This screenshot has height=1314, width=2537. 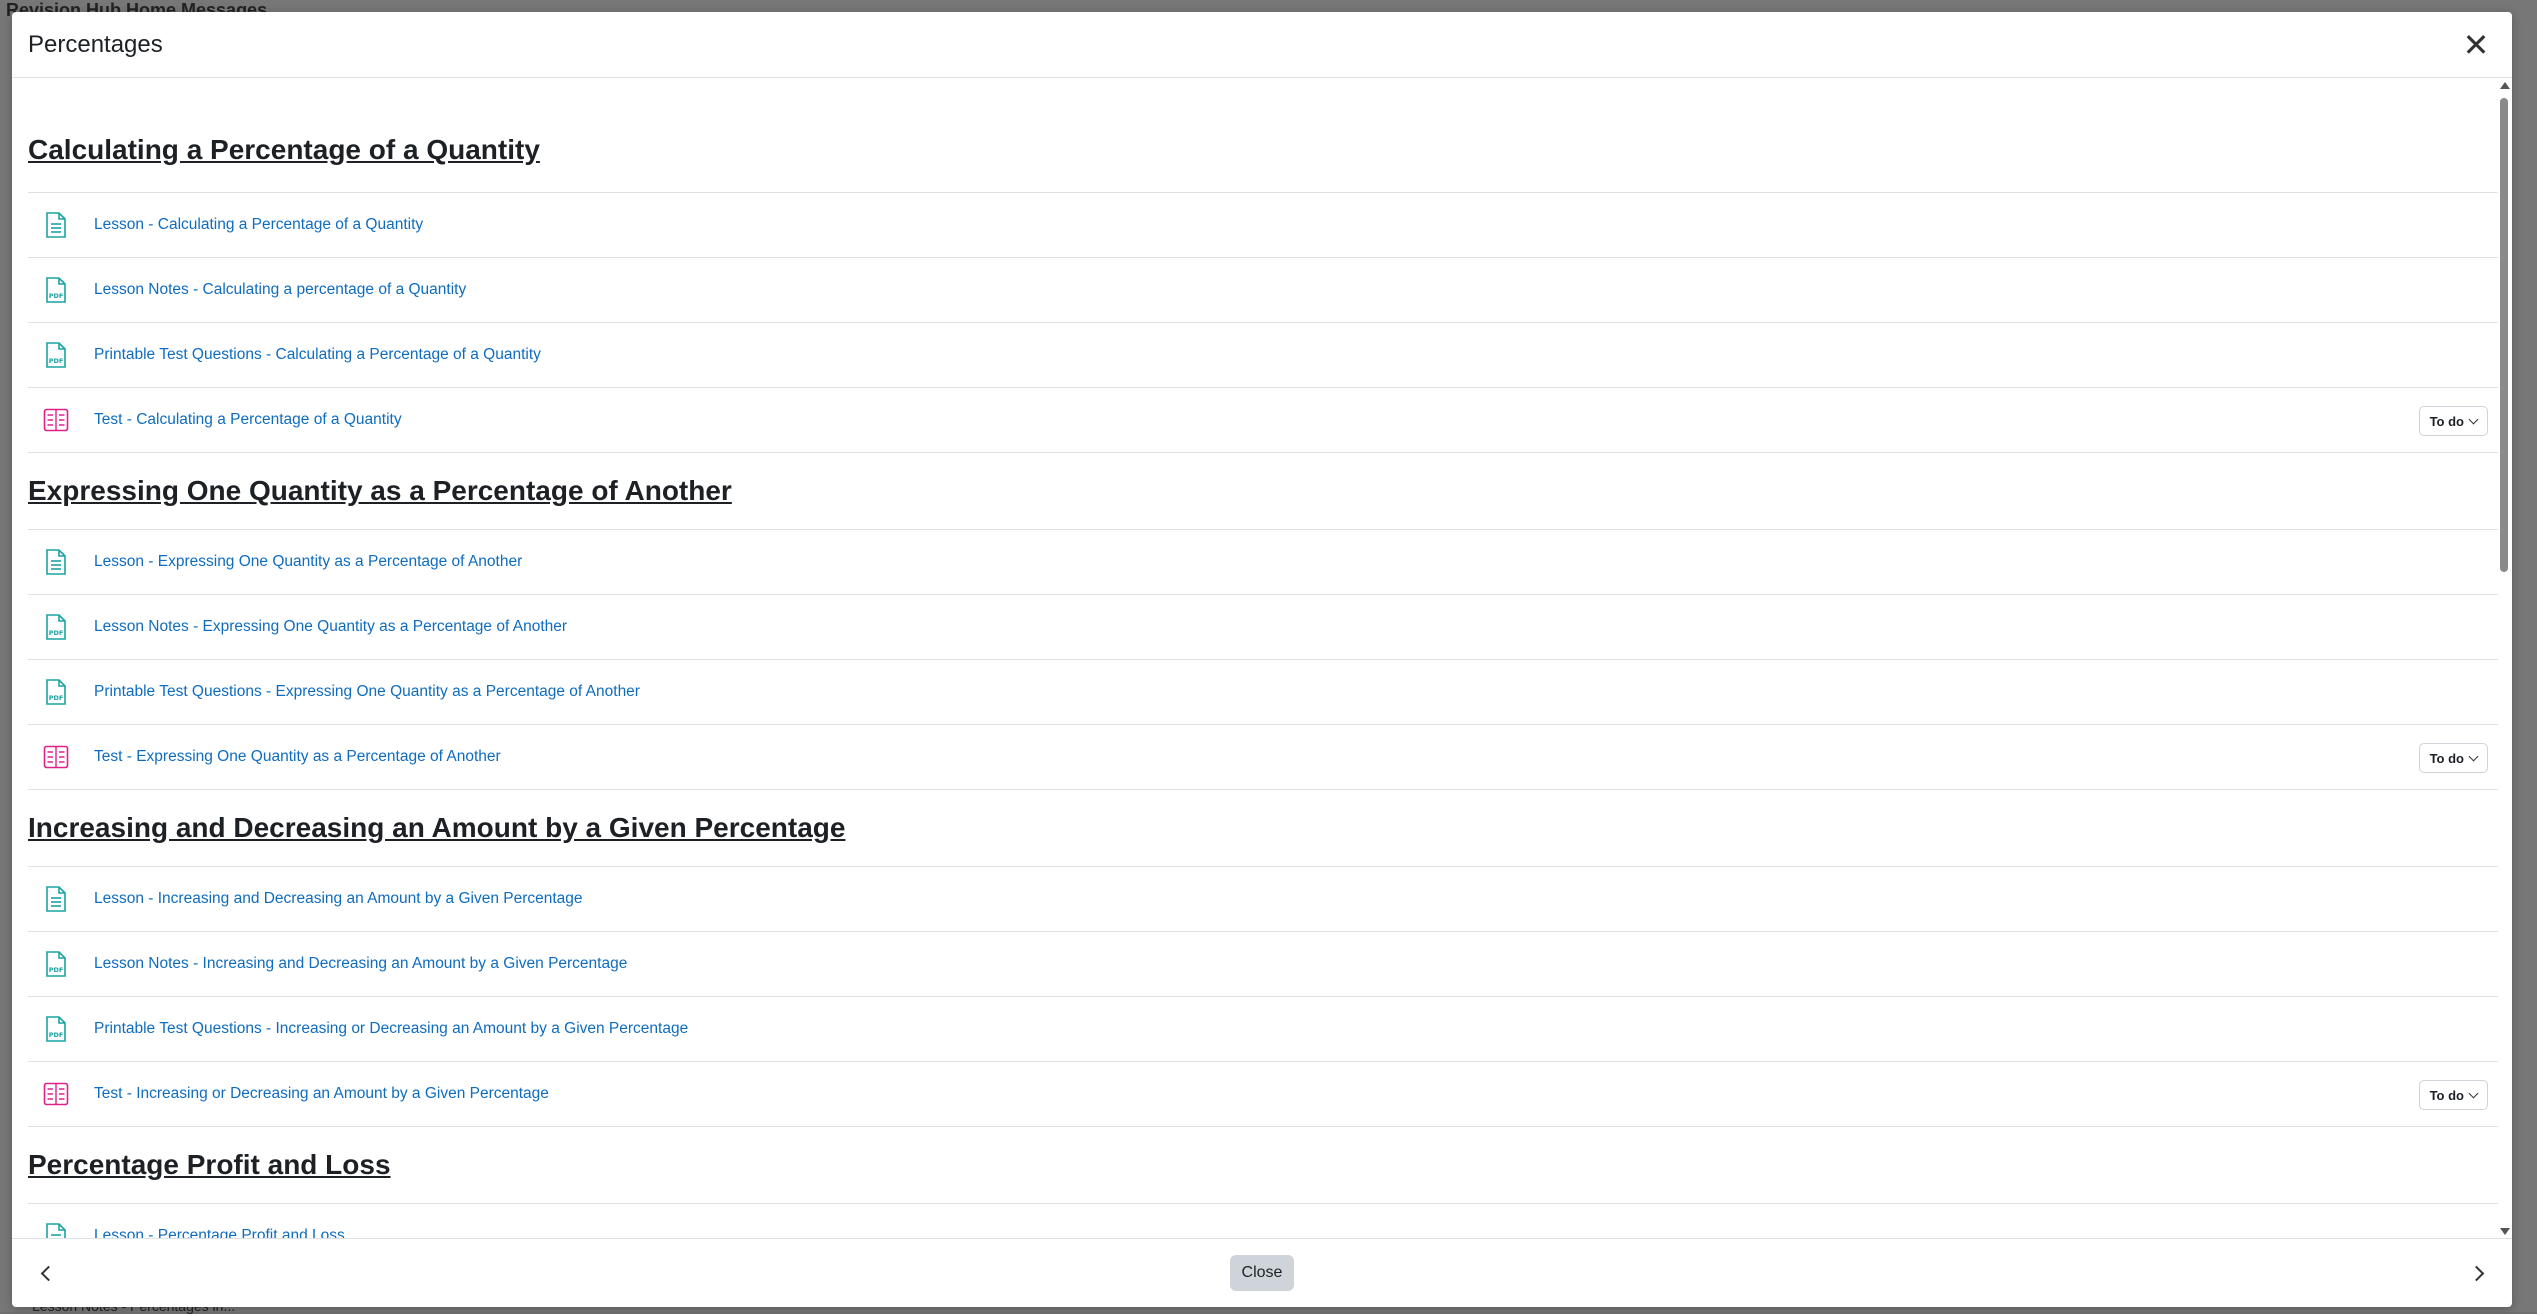 I want to click on activity-row: Lesson - Percentage Profit and Loss, so click(x=1263, y=1221).